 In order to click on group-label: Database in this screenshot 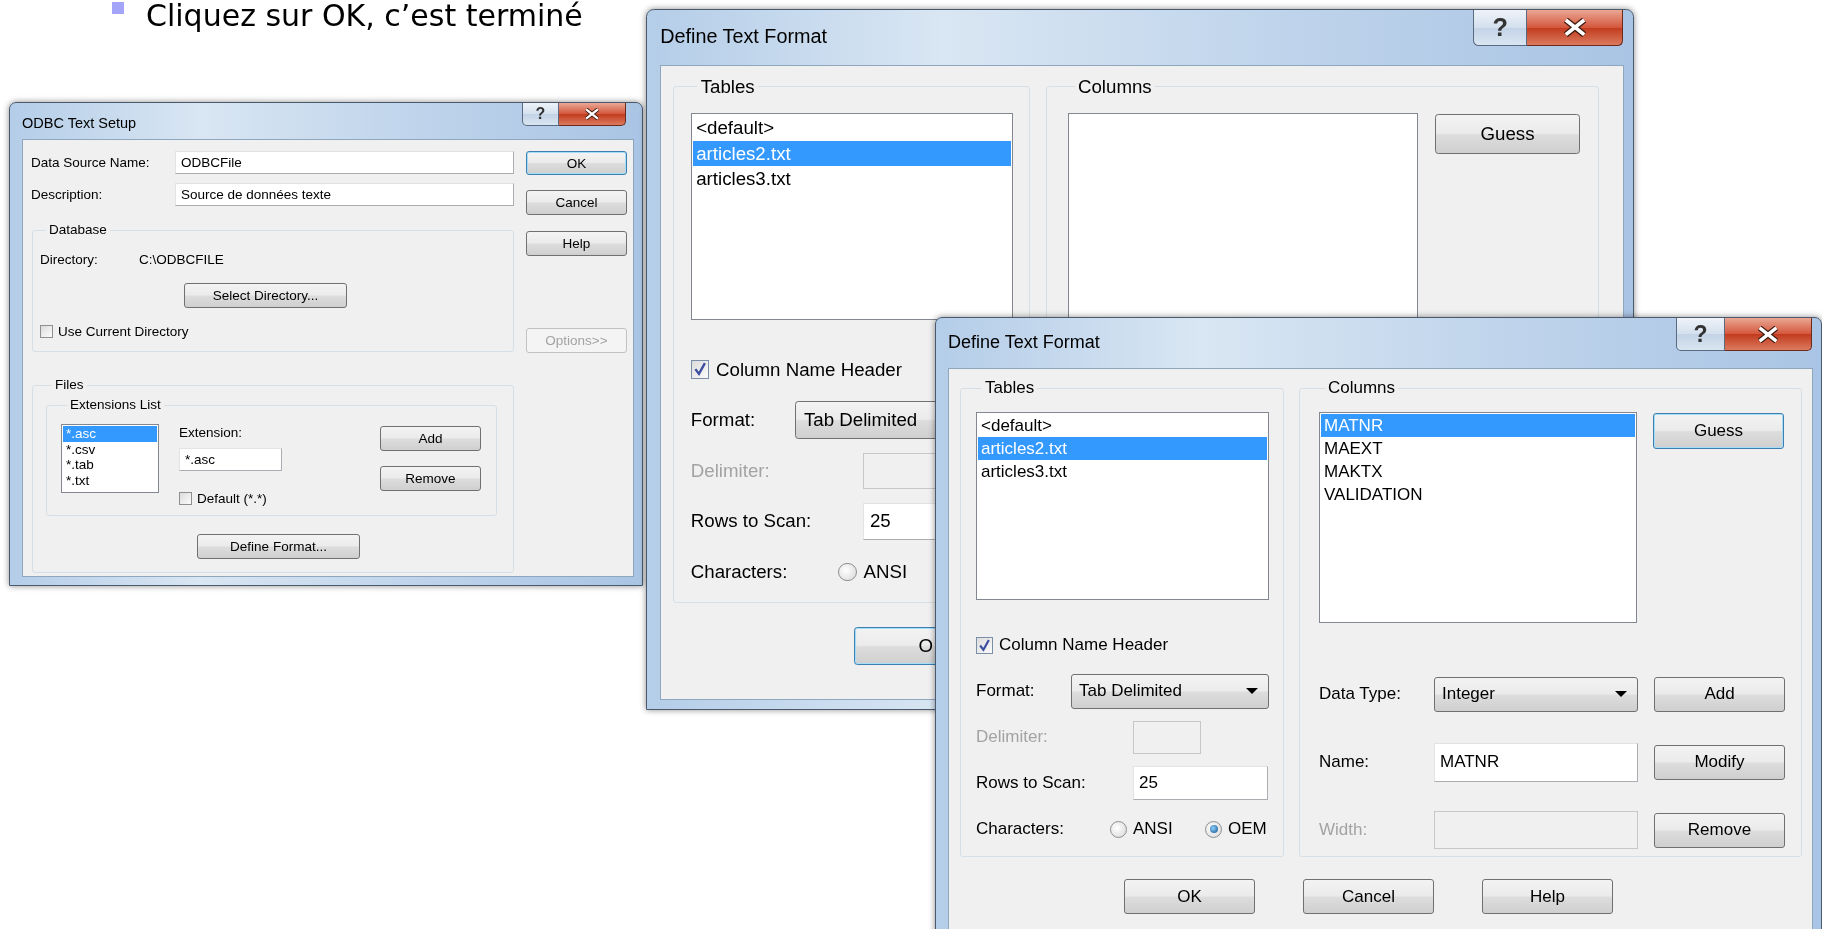, I will do `click(78, 230)`.